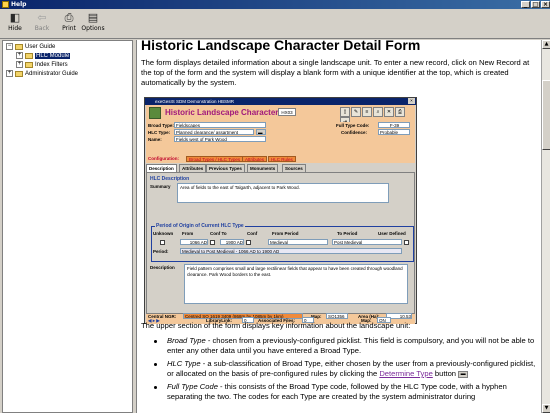  Describe the element at coordinates (42, 28) in the screenshot. I see `back-label: Back` at that location.